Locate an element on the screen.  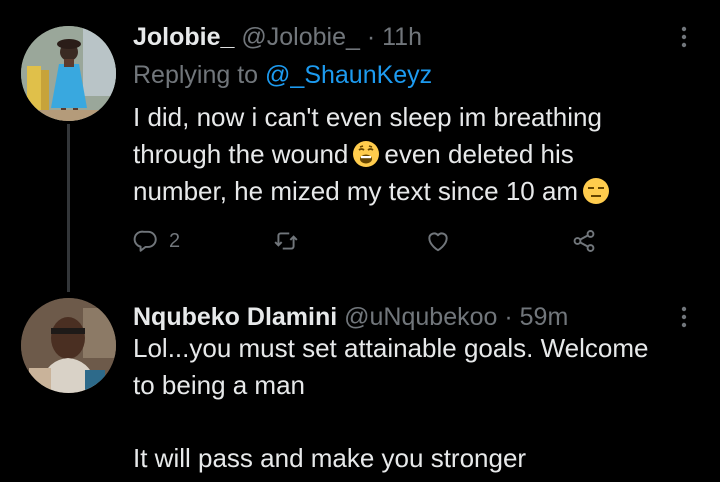
expressionless-face-emoji is located at coordinates (596, 191).